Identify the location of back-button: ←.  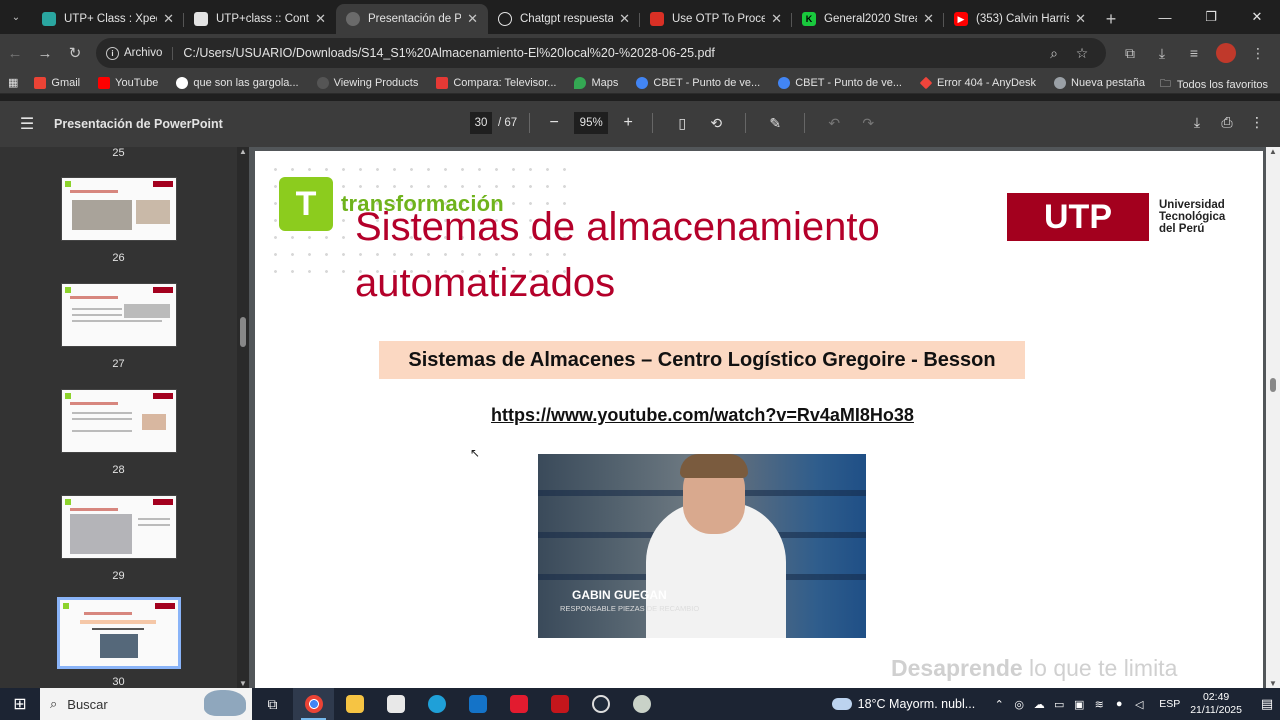
(15, 53).